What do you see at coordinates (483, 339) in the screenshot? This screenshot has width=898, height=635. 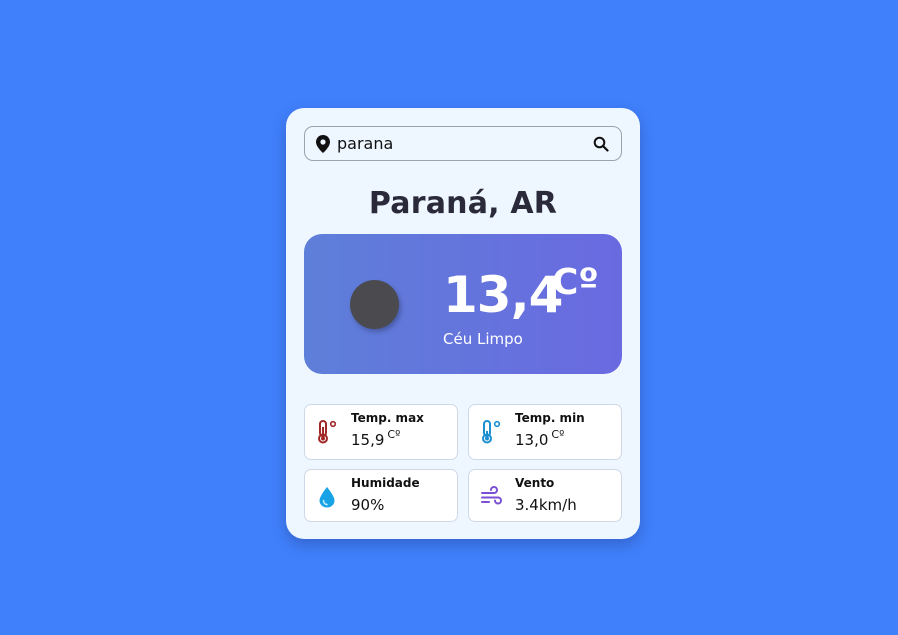 I see `weather-description: Céu Limpo` at bounding box center [483, 339].